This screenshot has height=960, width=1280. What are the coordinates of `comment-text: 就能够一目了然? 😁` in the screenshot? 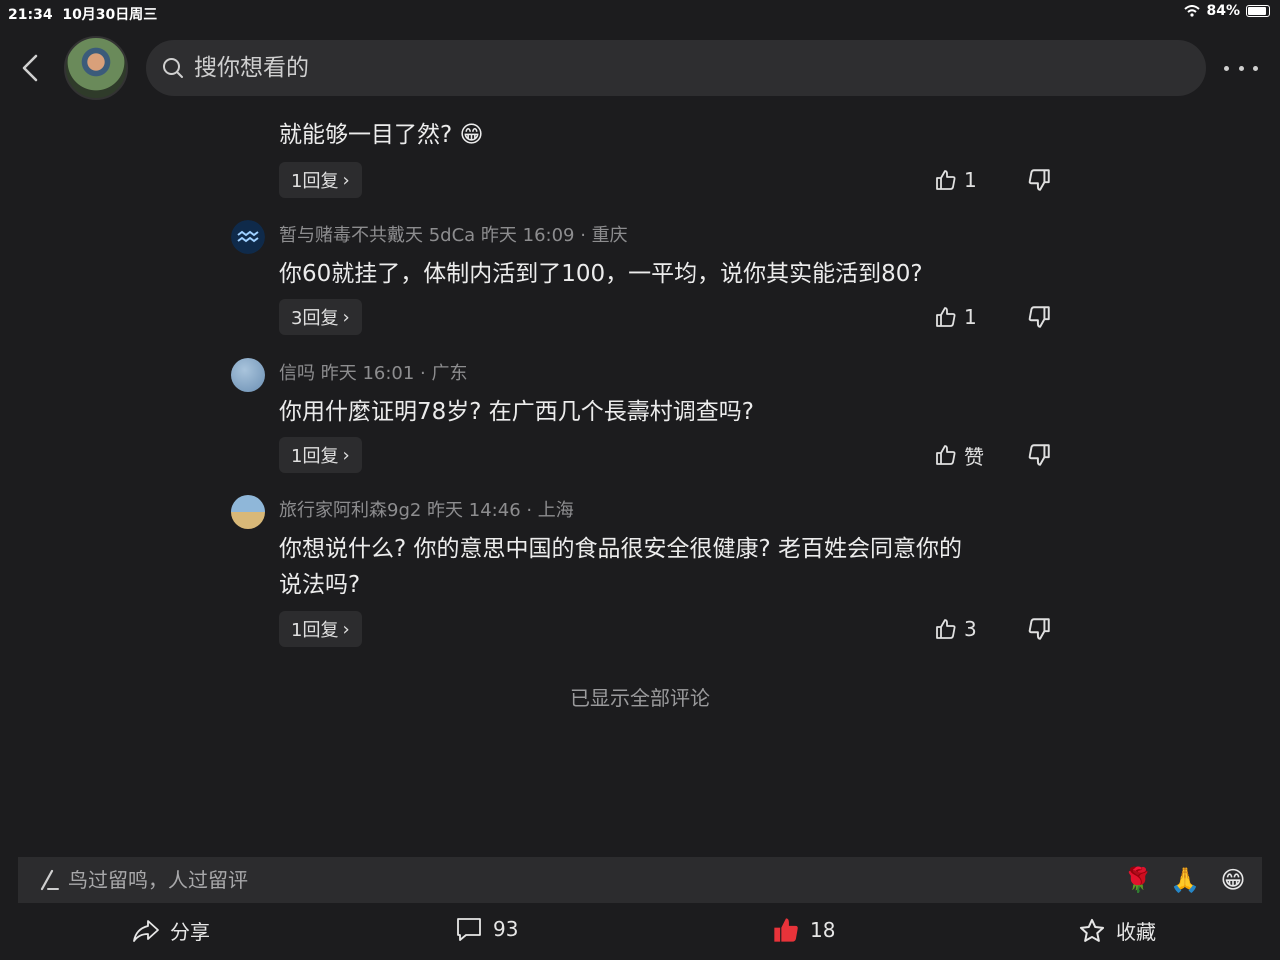 It's located at (381, 135).